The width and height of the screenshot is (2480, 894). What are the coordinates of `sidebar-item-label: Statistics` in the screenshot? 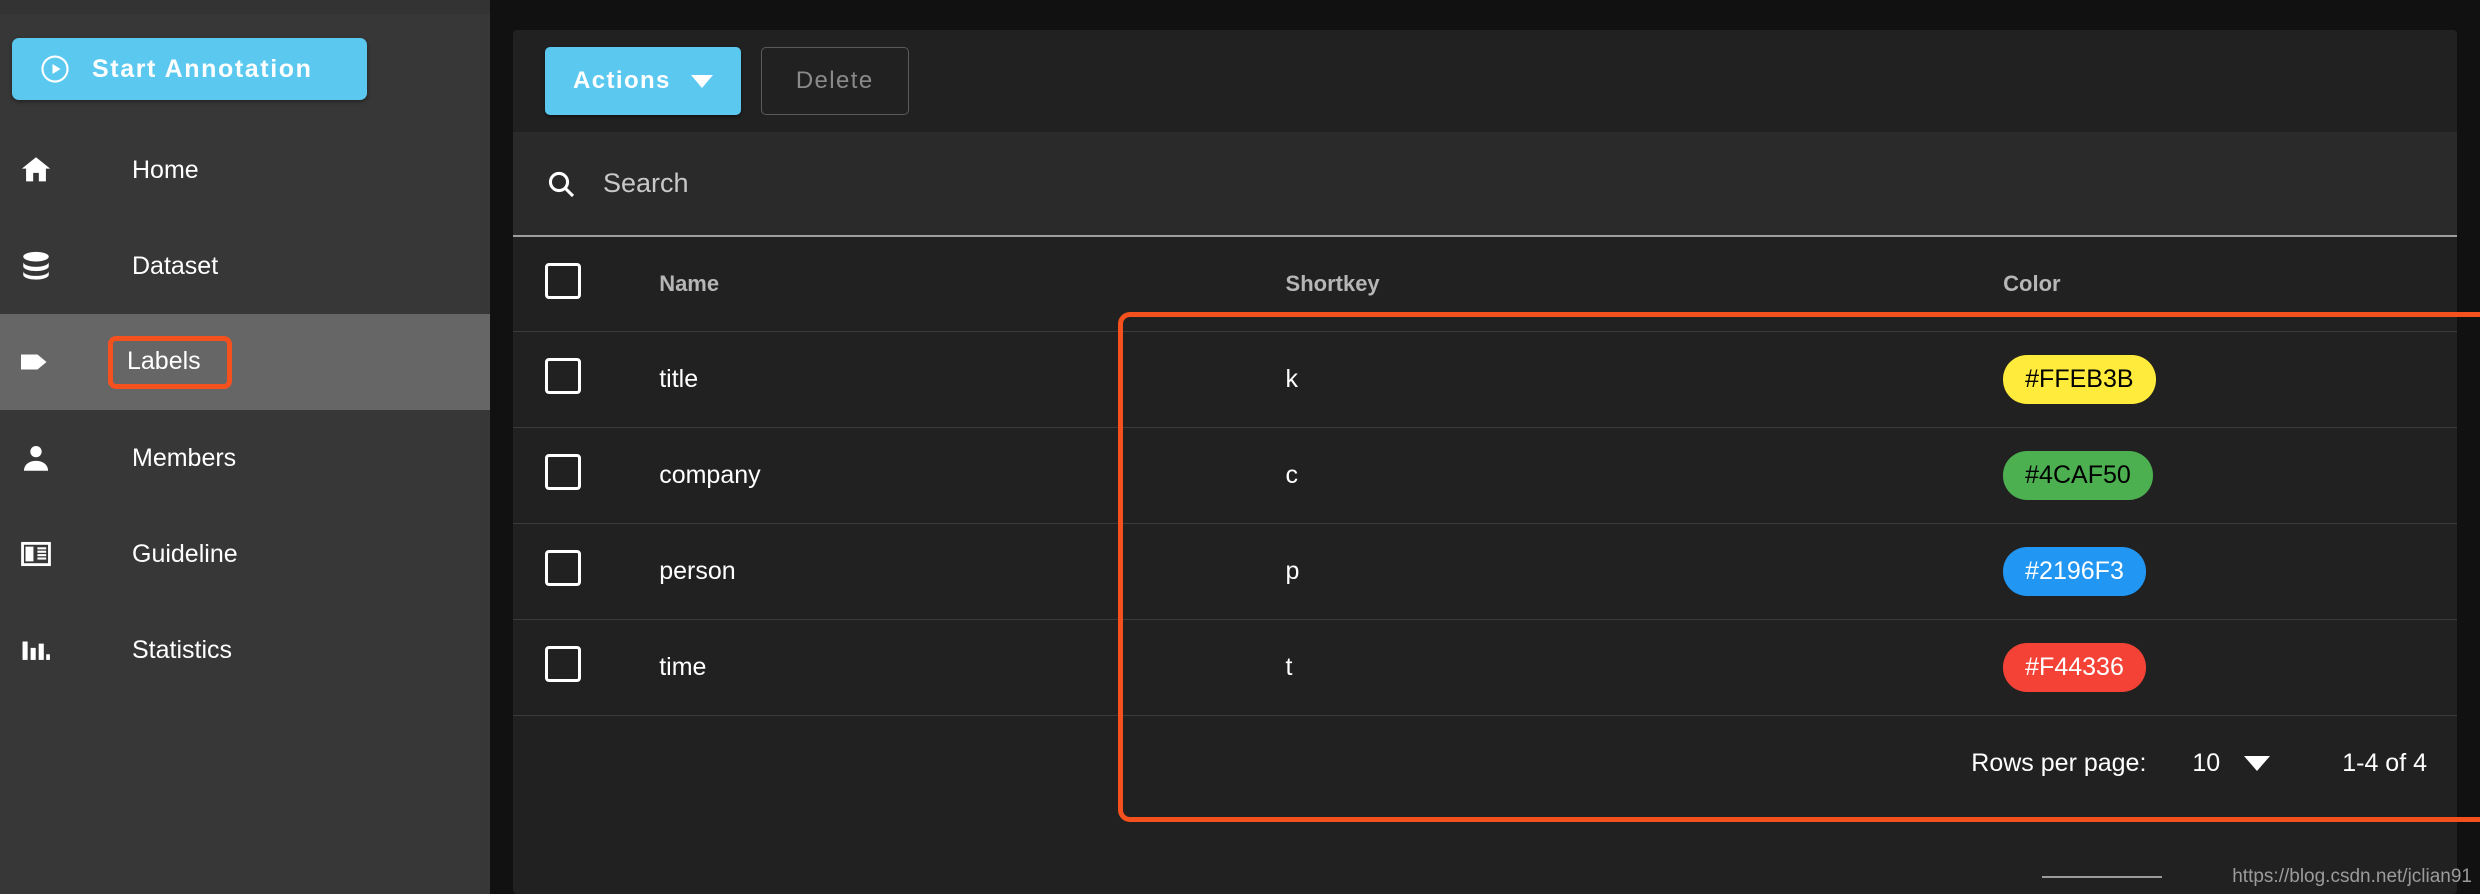 It's located at (182, 649).